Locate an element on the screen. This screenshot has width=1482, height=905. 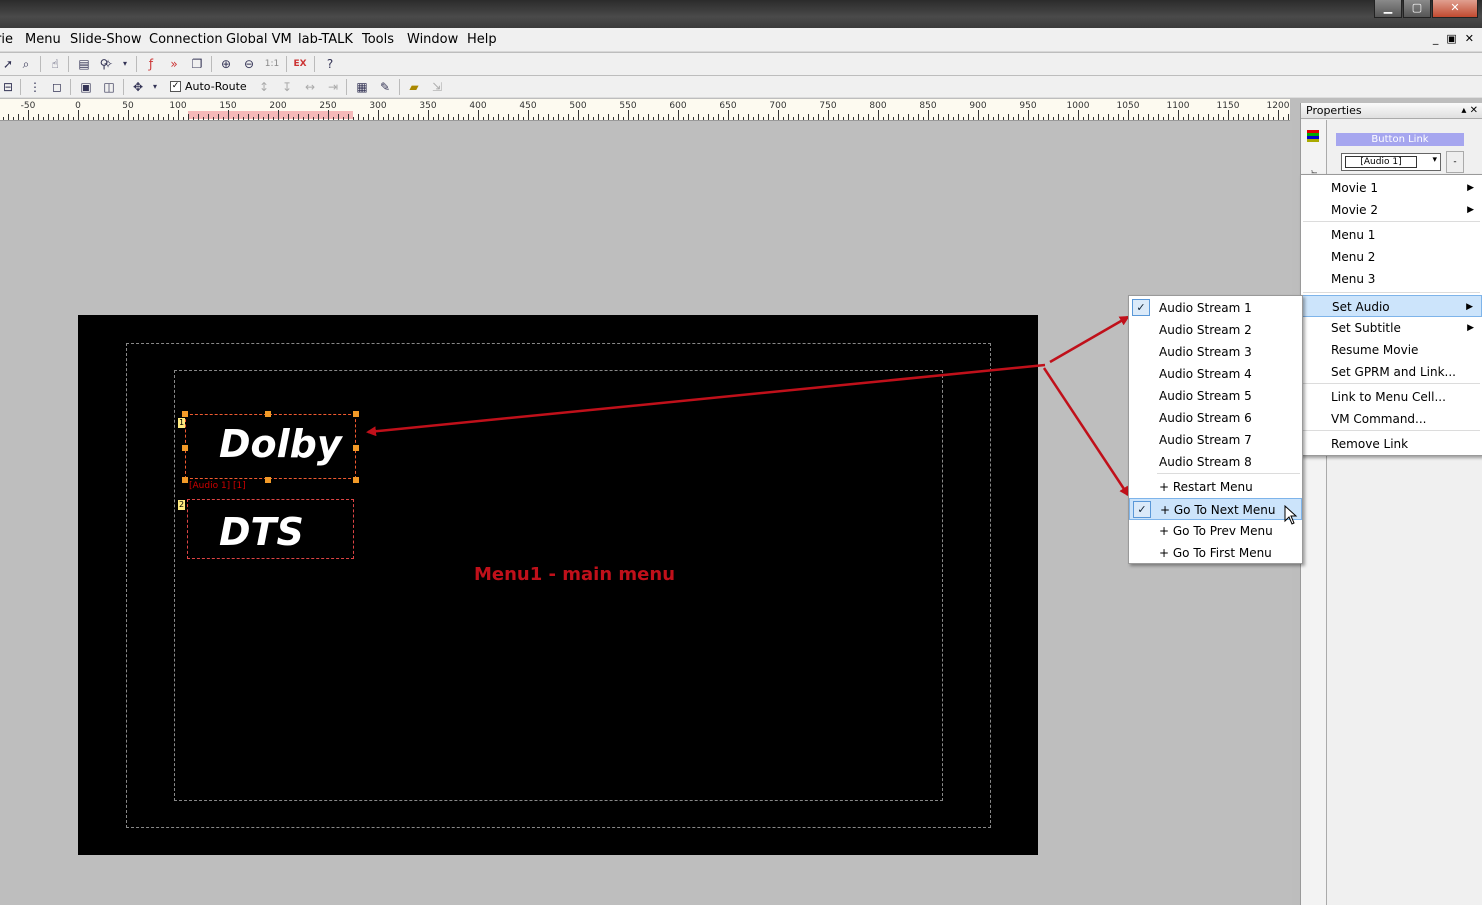
maximize-window-button: ▢ is located at coordinates (1417, 9).